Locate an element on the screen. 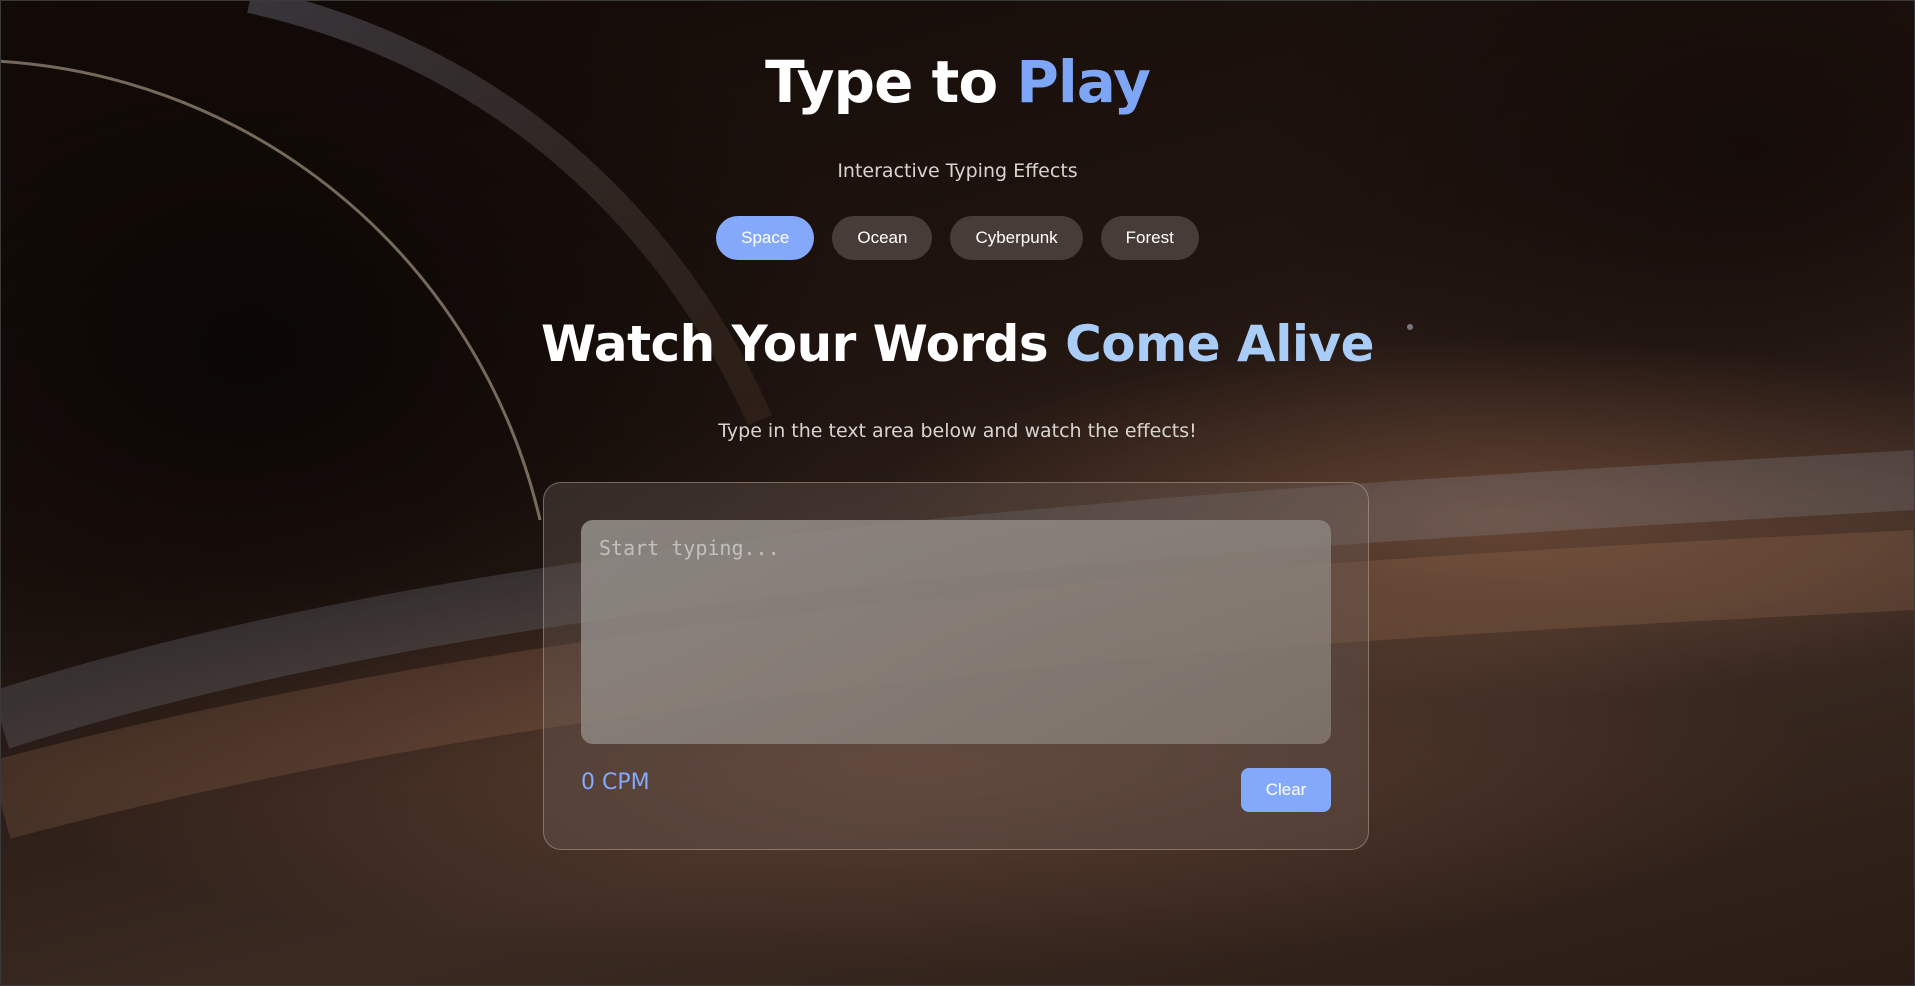 Image resolution: width=1915 pixels, height=986 pixels. hero-headline-accent: Come Alive is located at coordinates (1220, 344).